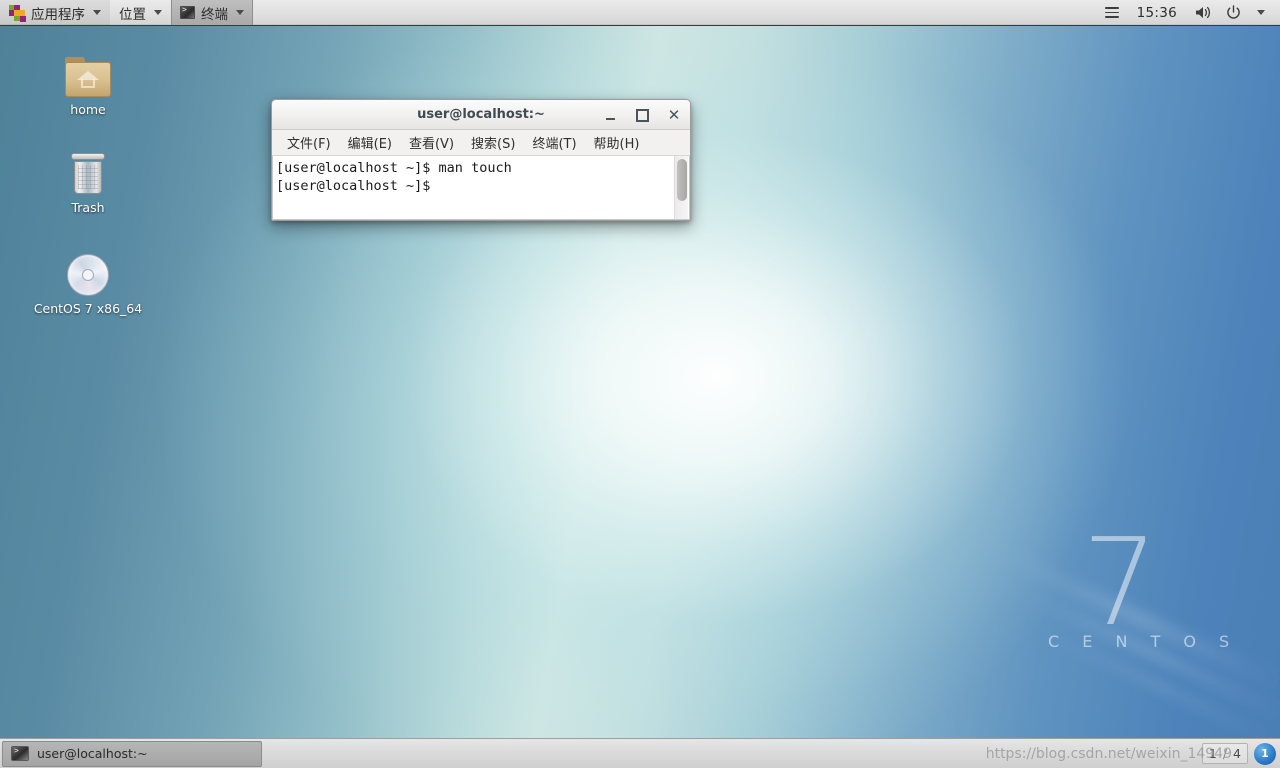 This screenshot has height=768, width=1280. I want to click on terminal-scrollbar-thumb, so click(682, 180).